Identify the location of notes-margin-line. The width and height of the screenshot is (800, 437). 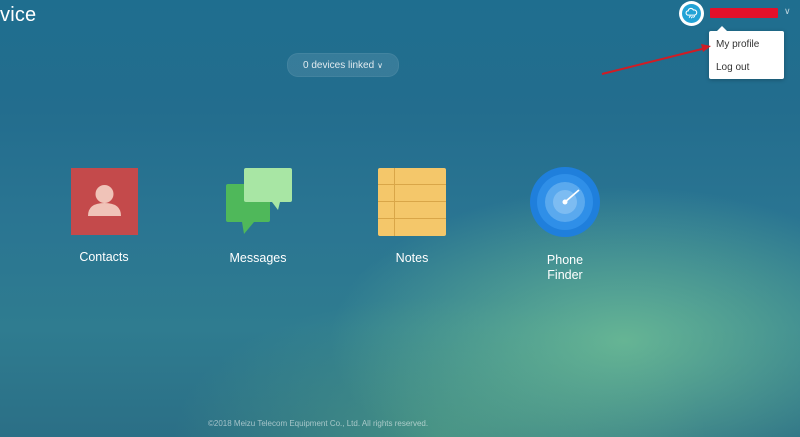
(394, 202).